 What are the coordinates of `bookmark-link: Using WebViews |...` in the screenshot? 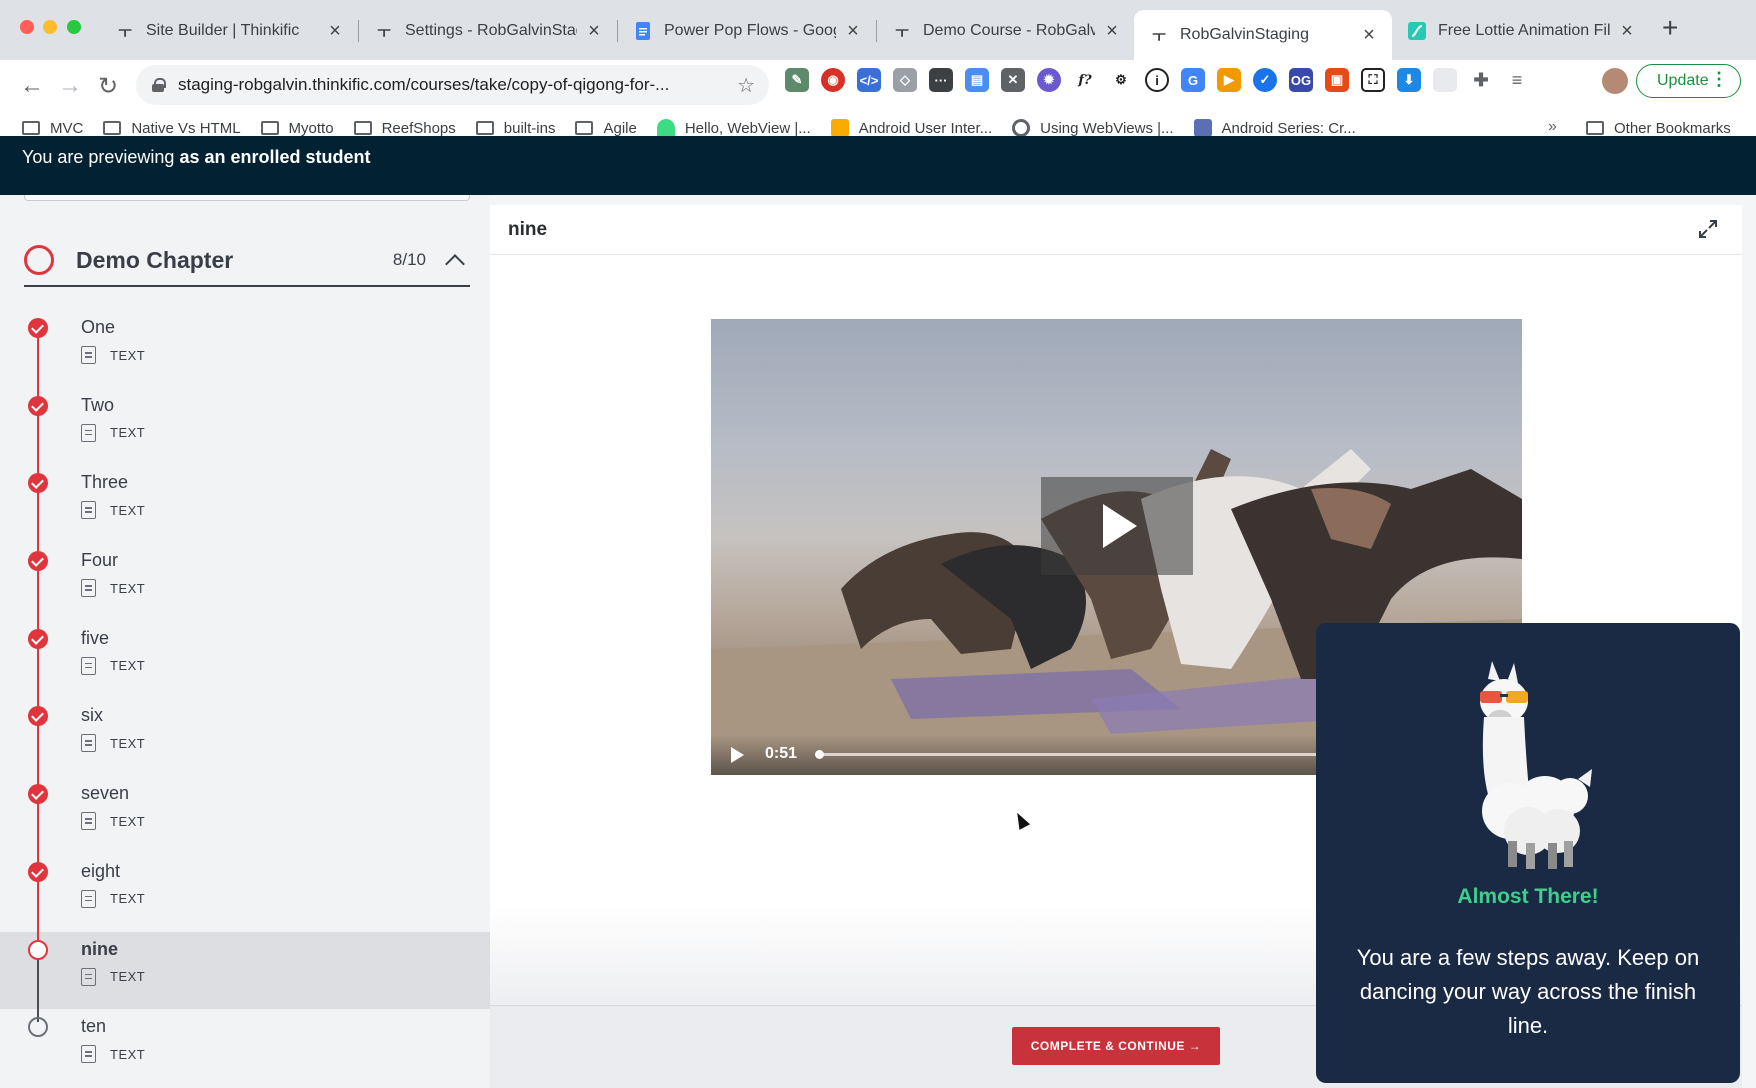 It's located at (1093, 128).